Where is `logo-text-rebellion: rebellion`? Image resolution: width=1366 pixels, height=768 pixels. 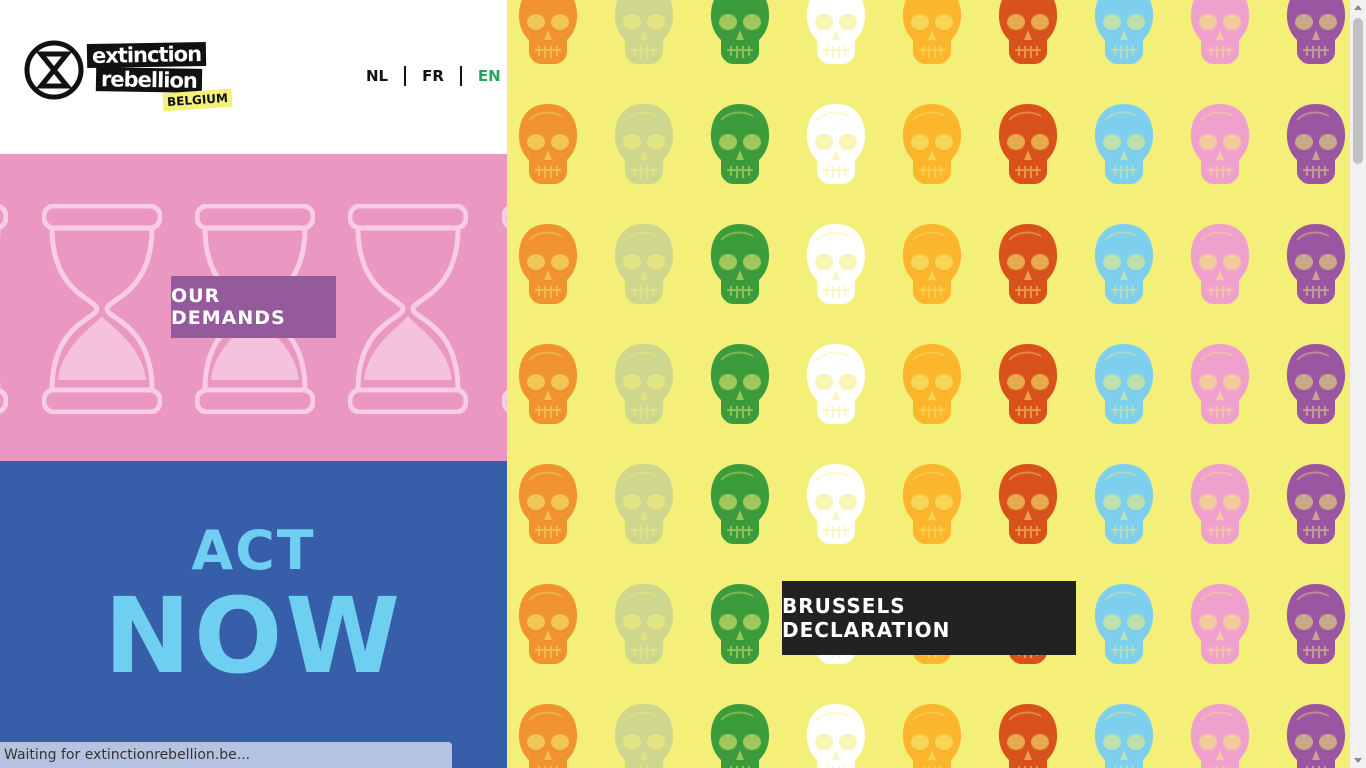 logo-text-rebellion: rebellion is located at coordinates (149, 80).